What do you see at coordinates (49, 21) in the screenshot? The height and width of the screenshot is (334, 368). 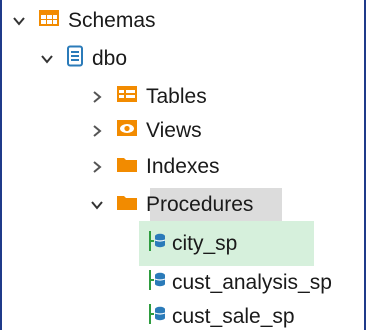 I see `schema-table-icon` at bounding box center [49, 21].